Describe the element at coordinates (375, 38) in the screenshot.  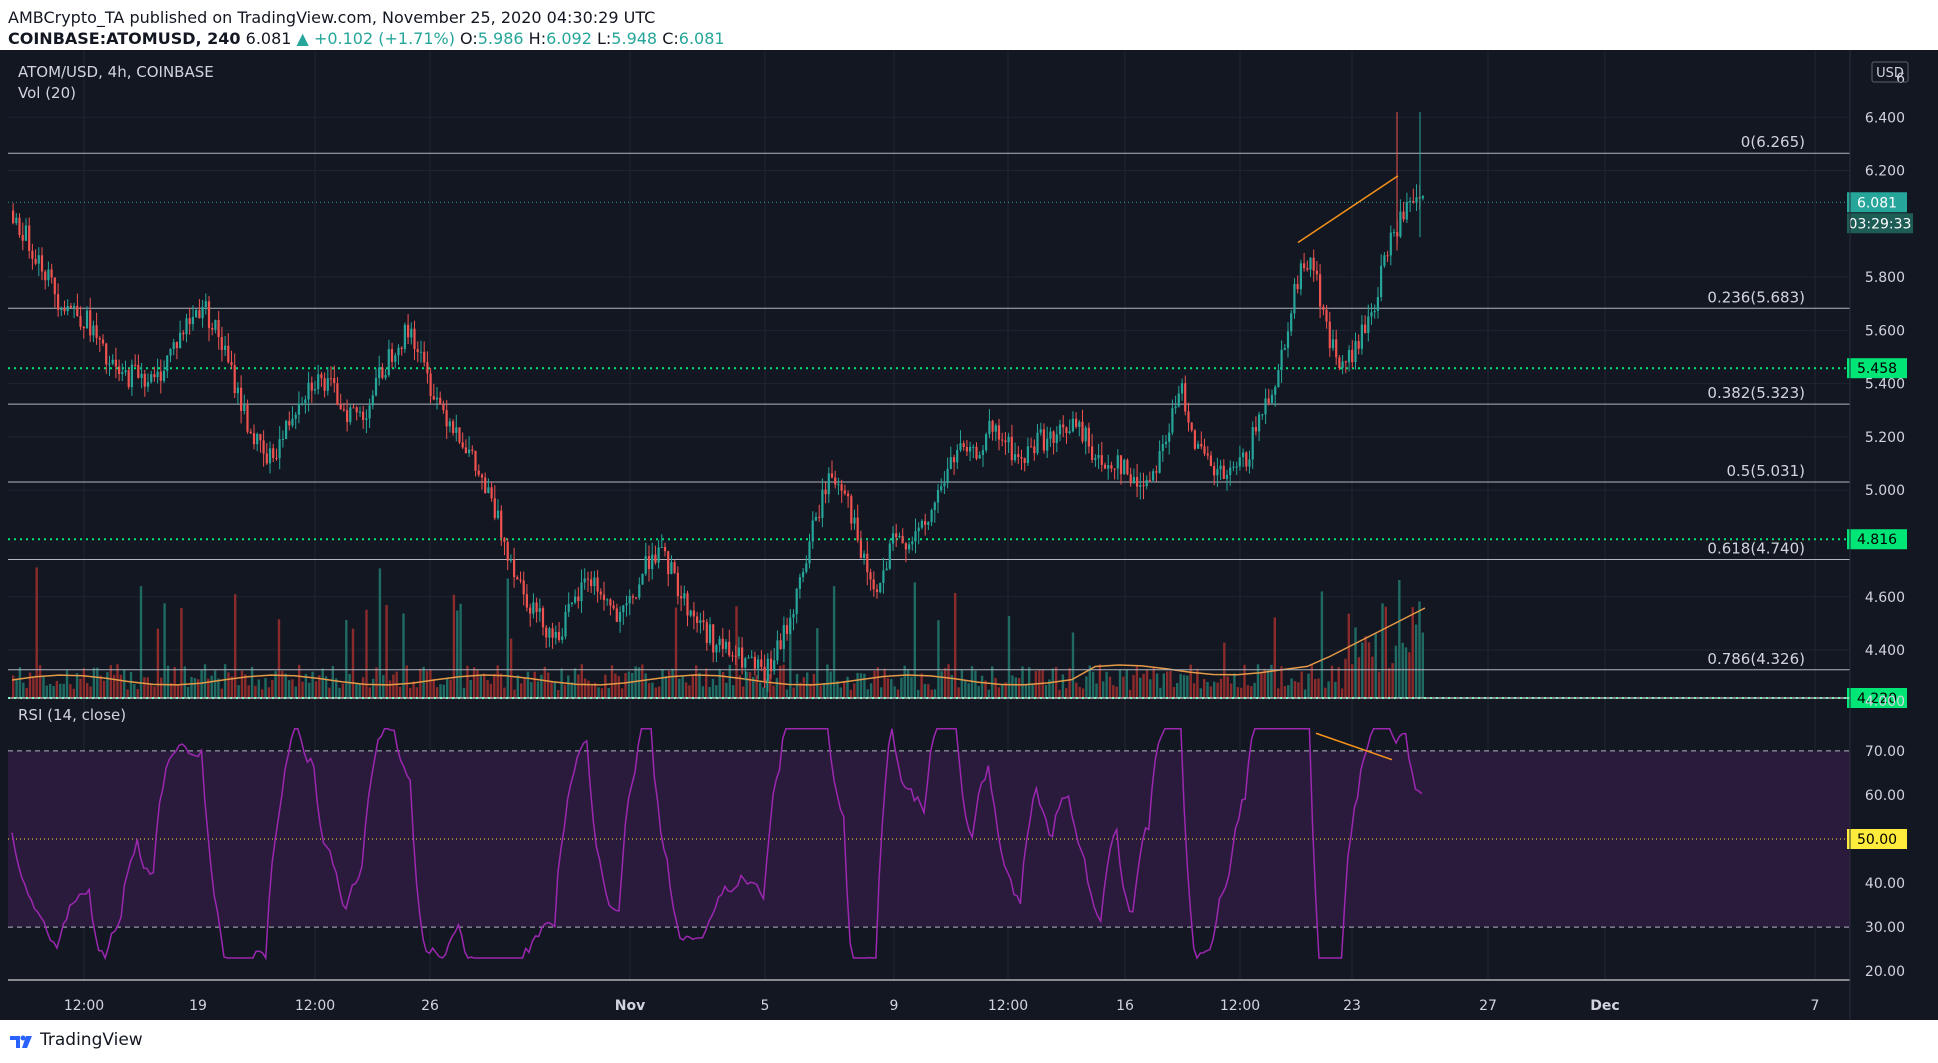
I see `change-value: ▲ +0.102 (+1.71%)` at that location.